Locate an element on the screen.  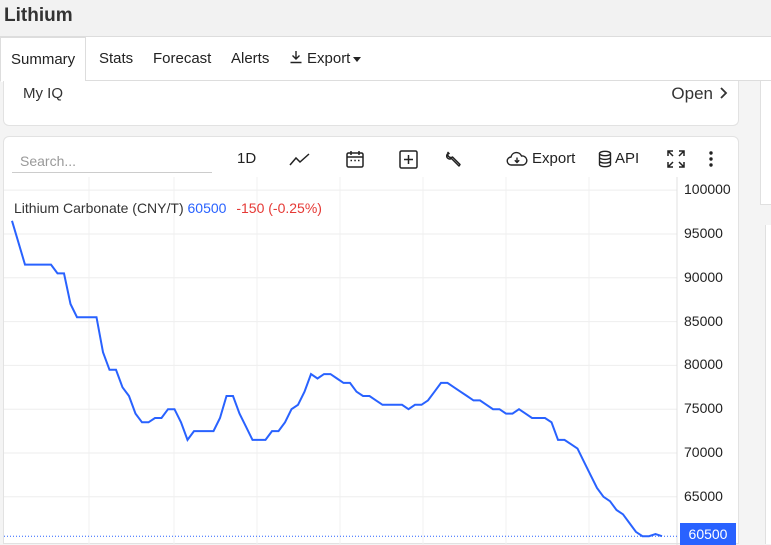
my-iq-label: My IQ is located at coordinates (43, 93).